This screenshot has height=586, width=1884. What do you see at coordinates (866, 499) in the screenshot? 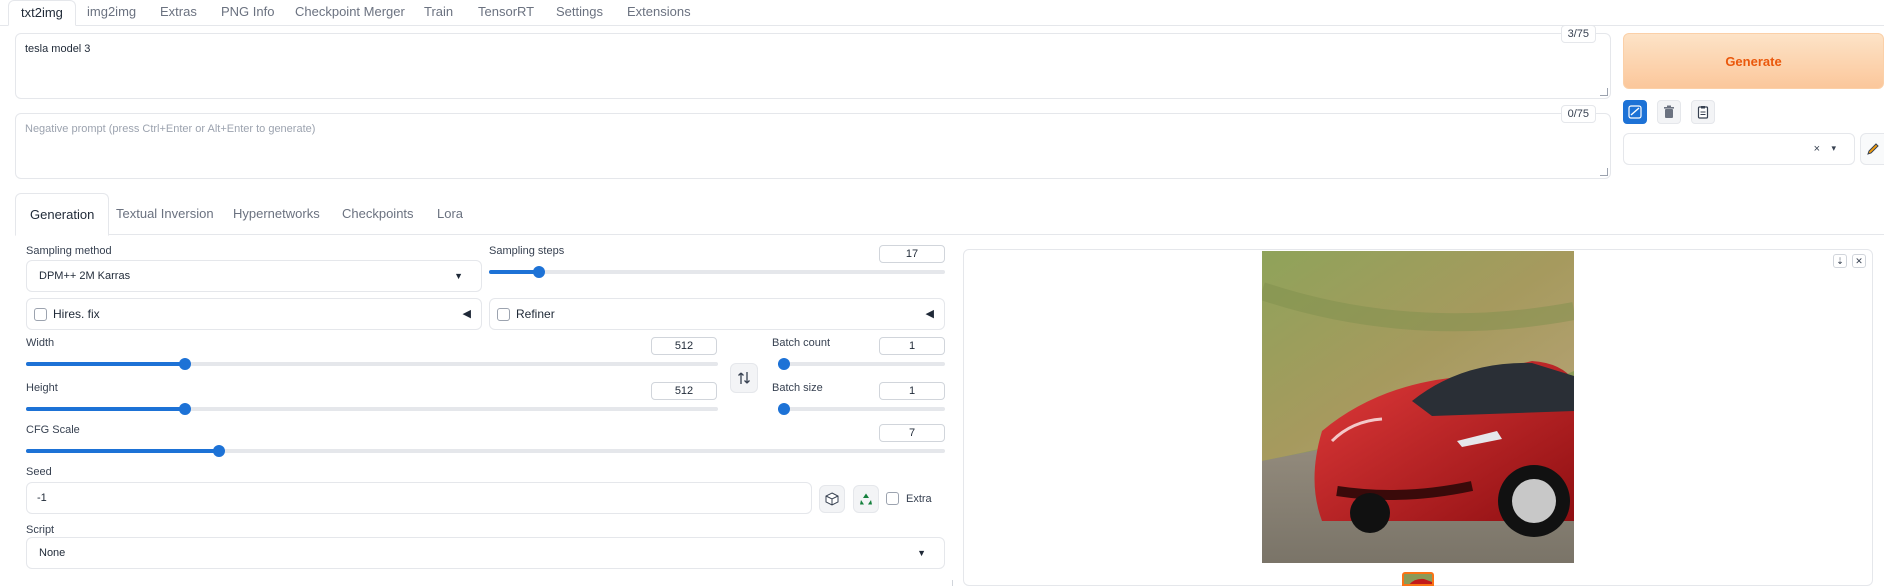
I see `recycle-icon` at bounding box center [866, 499].